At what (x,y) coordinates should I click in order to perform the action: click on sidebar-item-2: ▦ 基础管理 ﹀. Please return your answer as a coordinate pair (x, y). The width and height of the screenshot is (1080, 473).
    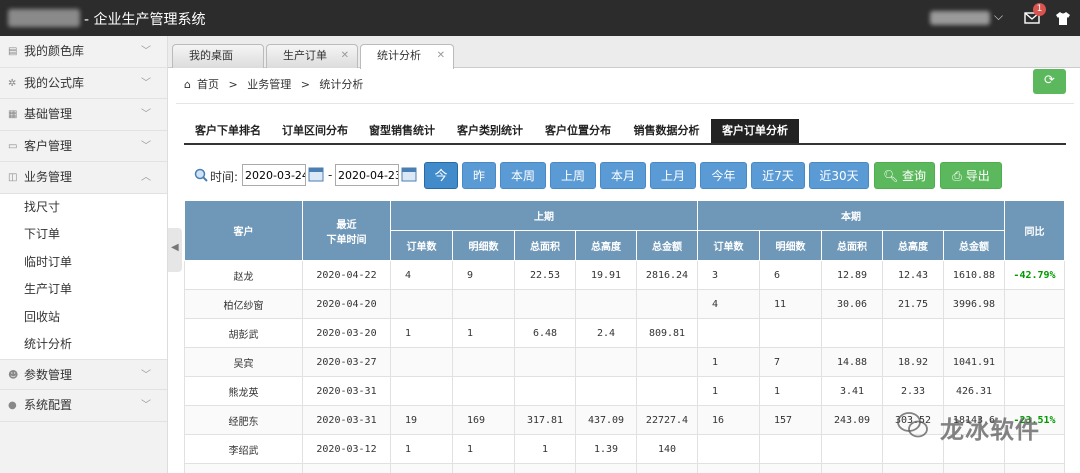
    Looking at the image, I should click on (83, 115).